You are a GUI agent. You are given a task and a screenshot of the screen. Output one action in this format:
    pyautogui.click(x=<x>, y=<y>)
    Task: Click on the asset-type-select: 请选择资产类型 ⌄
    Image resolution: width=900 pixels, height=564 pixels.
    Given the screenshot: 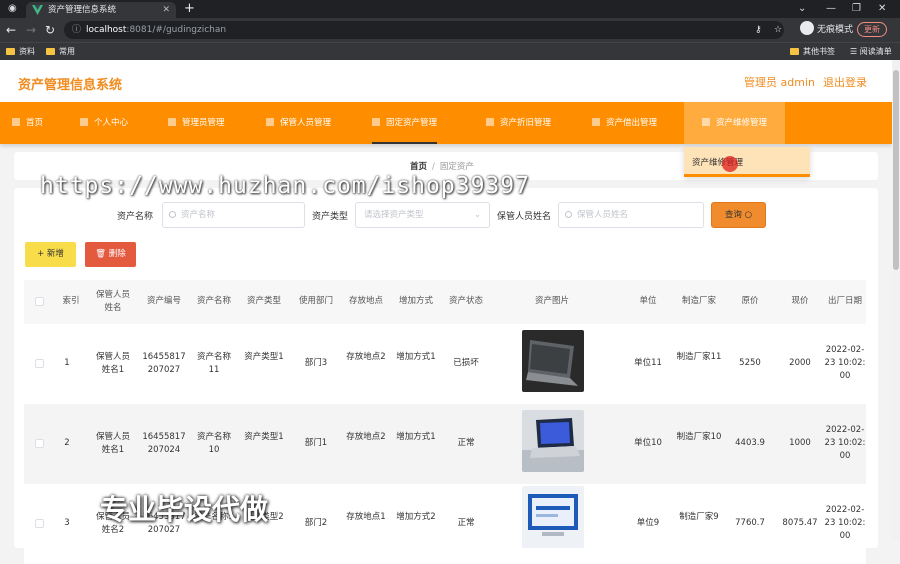 What is the action you would take?
    pyautogui.click(x=422, y=215)
    